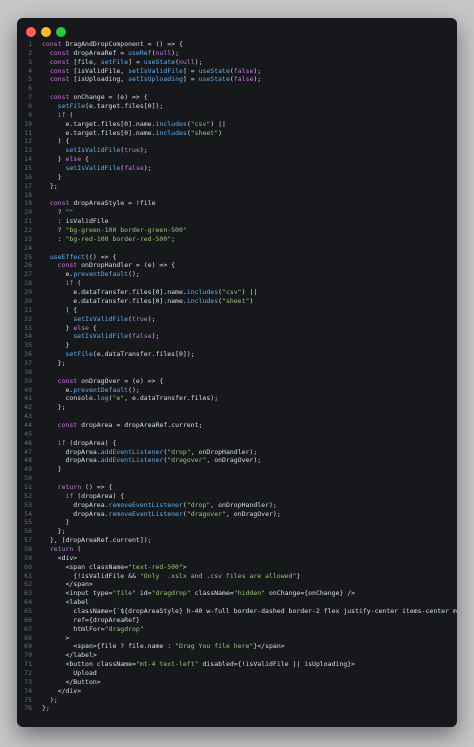  What do you see at coordinates (28, 495) in the screenshot?
I see `line-number: 52` at bounding box center [28, 495].